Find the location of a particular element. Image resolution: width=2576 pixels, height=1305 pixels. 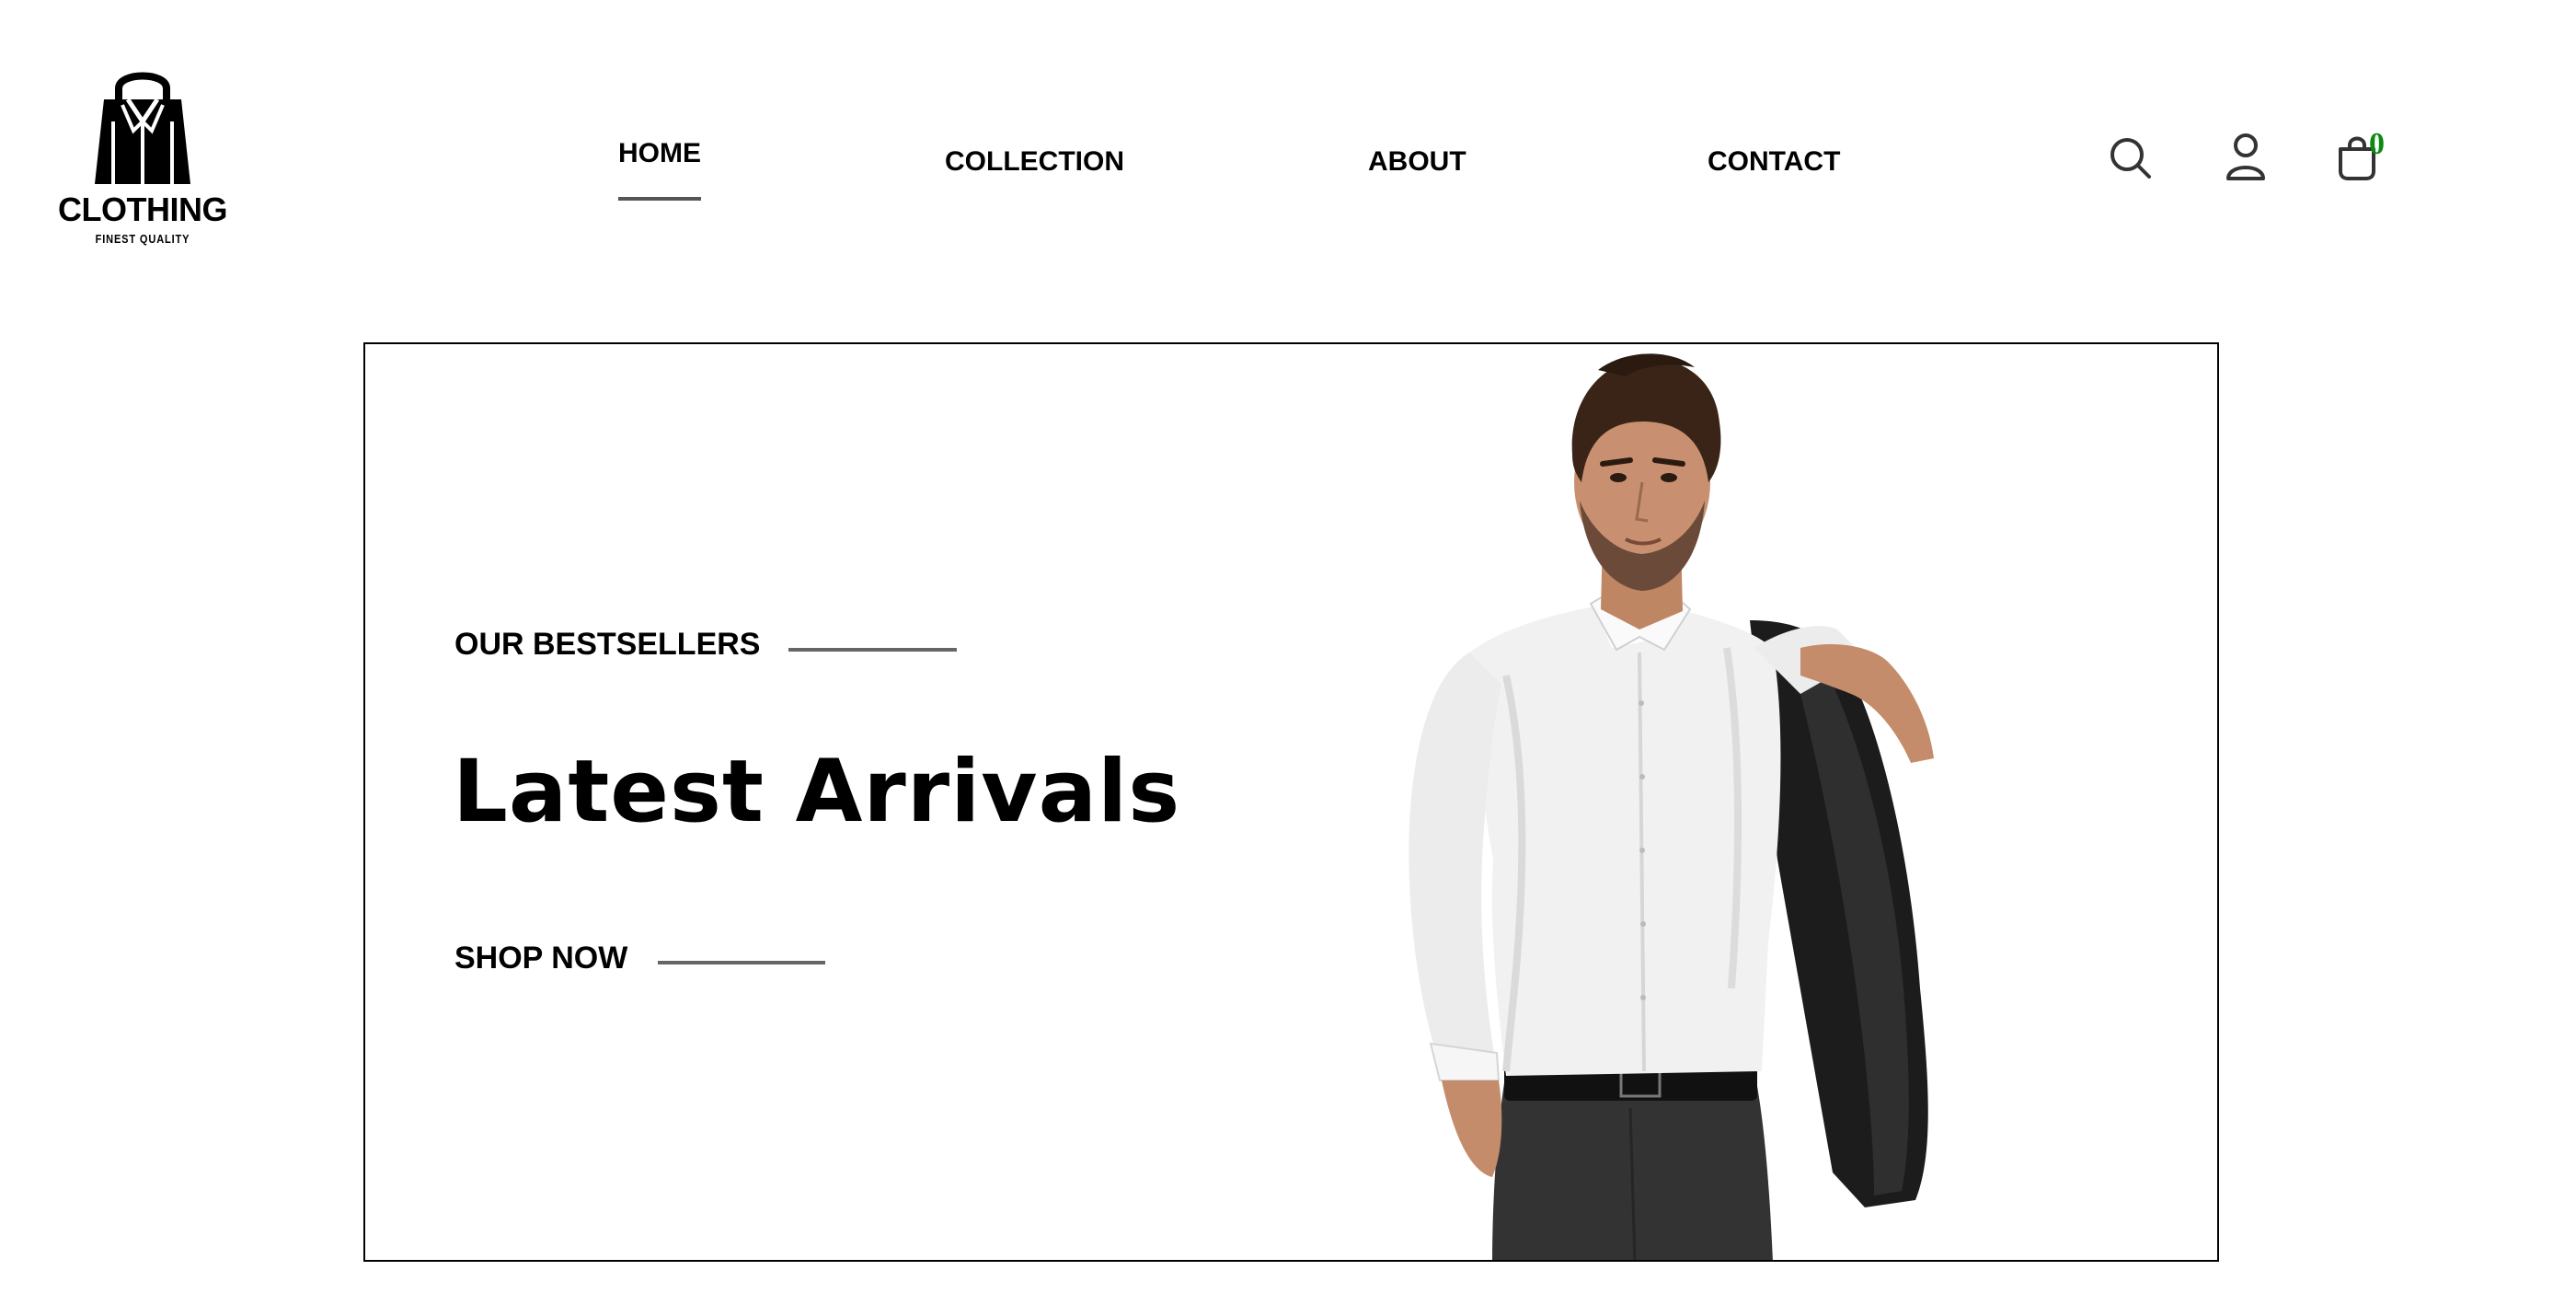

account-button is located at coordinates (2246, 160).